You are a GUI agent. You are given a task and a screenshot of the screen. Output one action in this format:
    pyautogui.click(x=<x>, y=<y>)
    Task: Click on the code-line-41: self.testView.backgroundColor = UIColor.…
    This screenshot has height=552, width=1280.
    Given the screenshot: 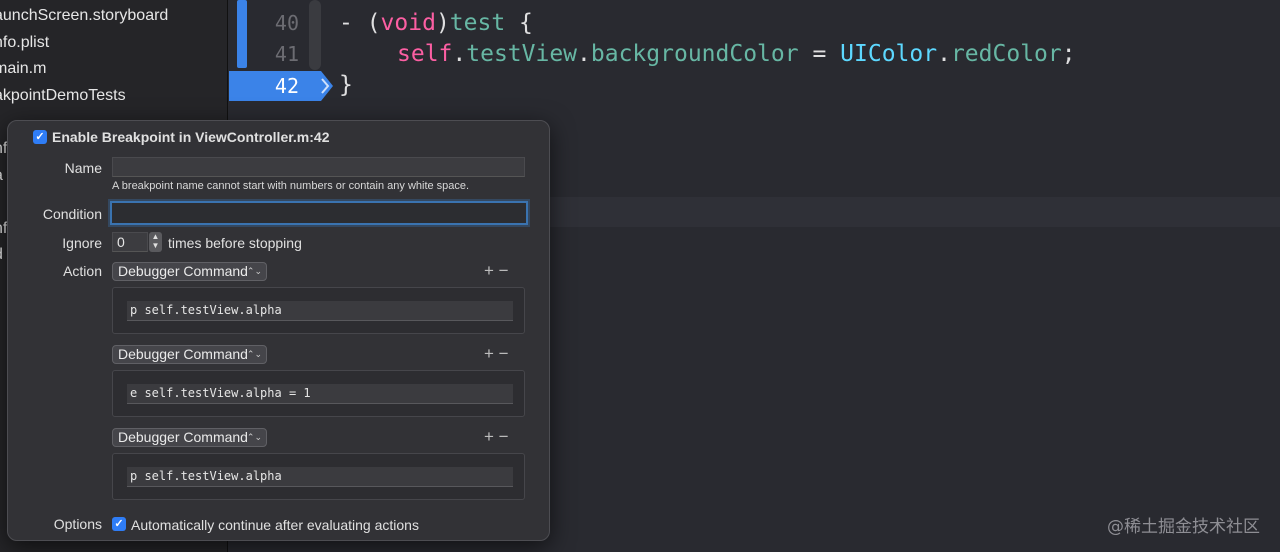 What is the action you would take?
    pyautogui.click(x=736, y=54)
    